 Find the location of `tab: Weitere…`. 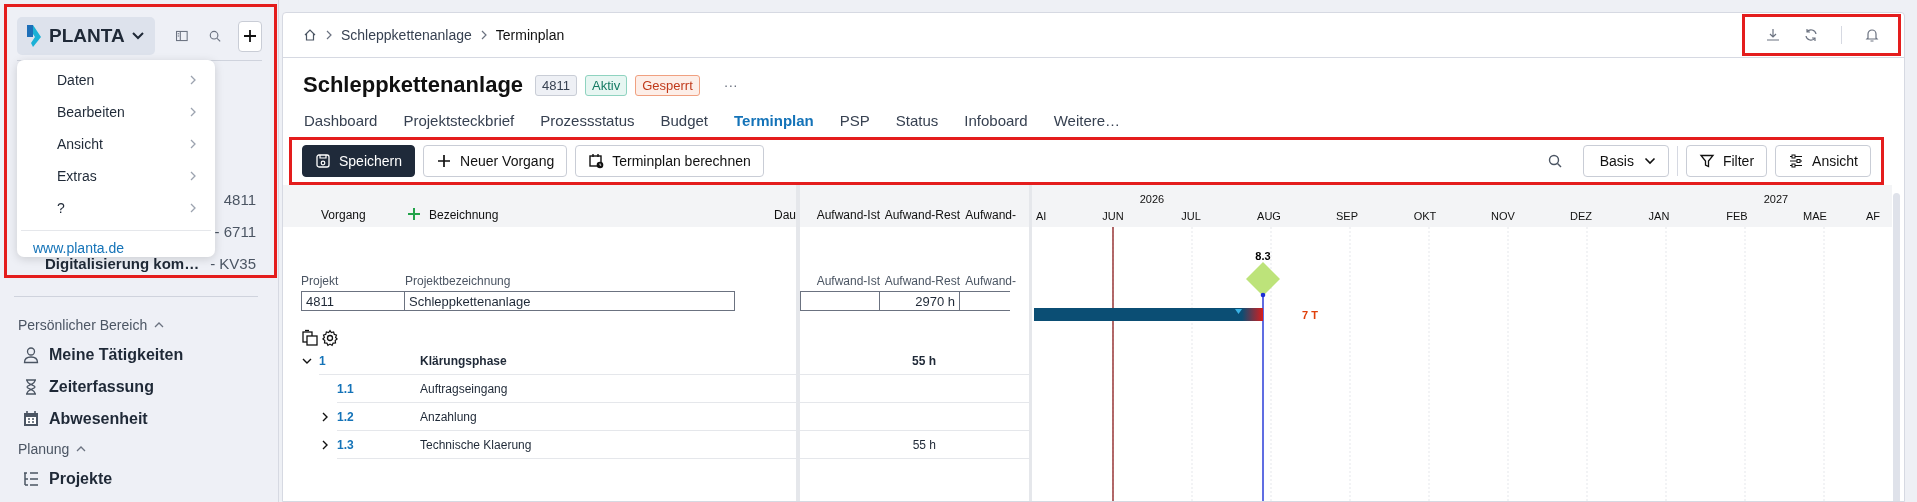

tab: Weitere… is located at coordinates (1087, 120).